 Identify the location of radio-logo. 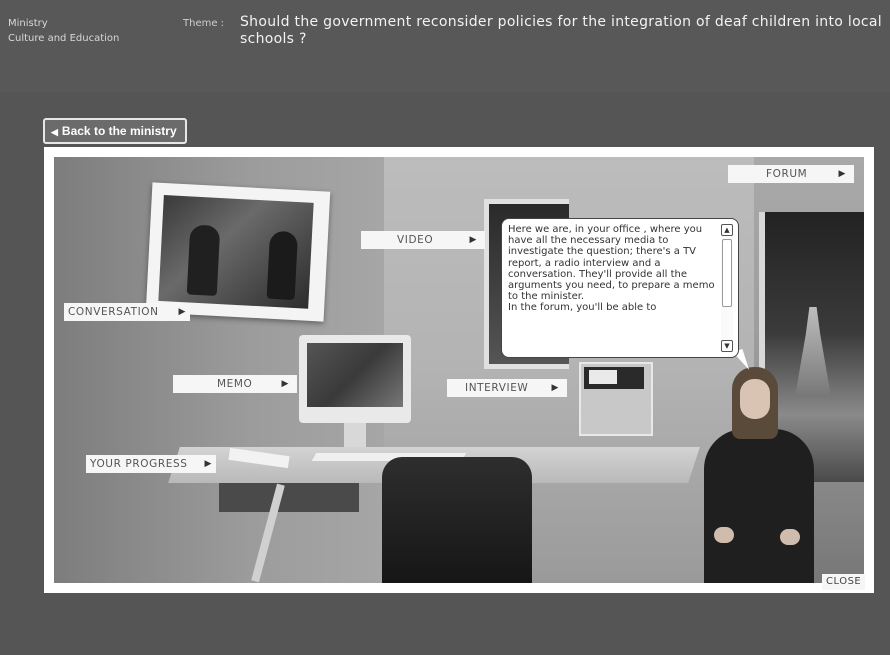
(603, 377).